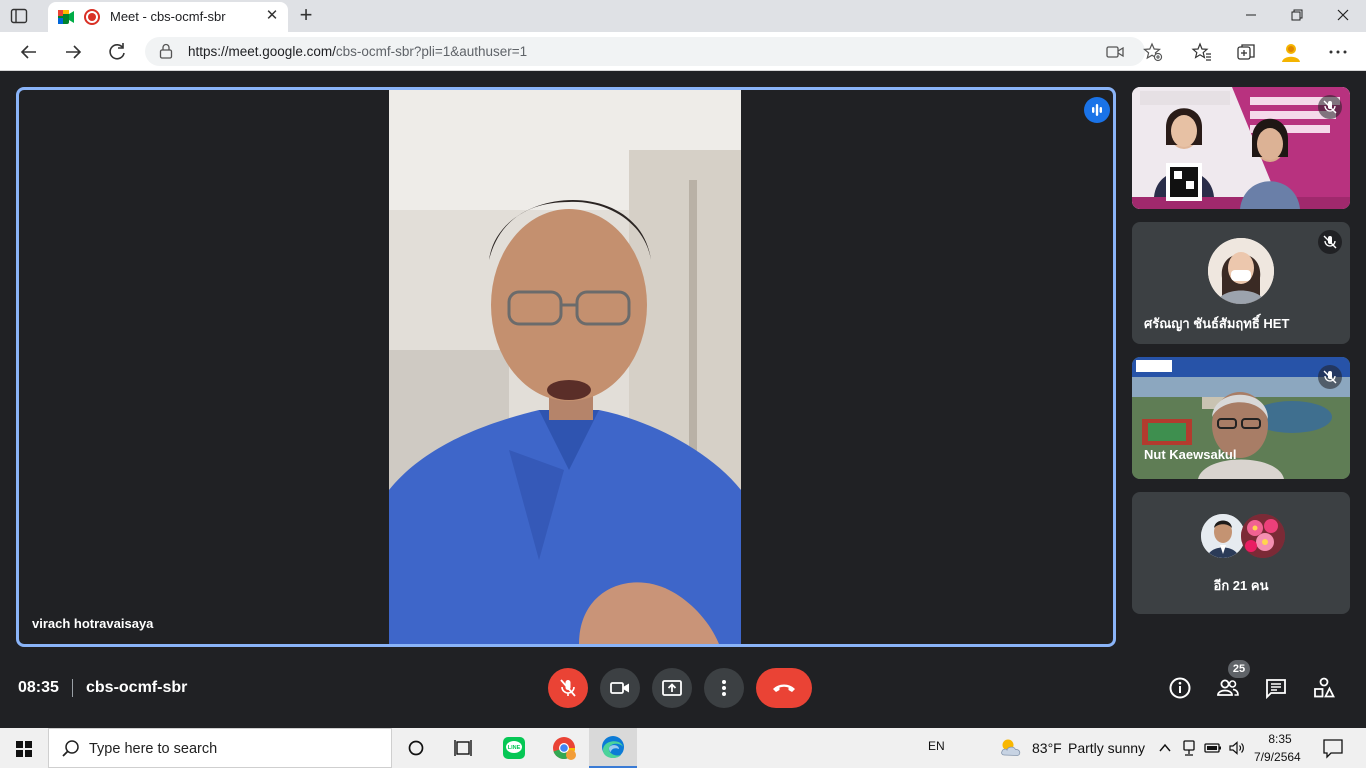 The image size is (1366, 768). Describe the element at coordinates (1297, 15) in the screenshot. I see `restore-button` at that location.